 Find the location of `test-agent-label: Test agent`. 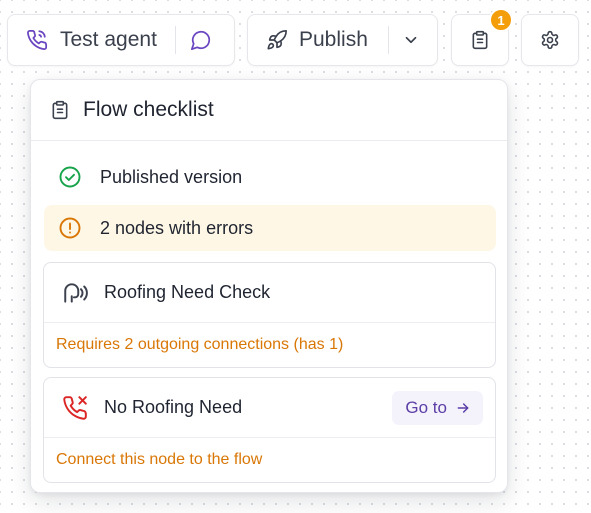

test-agent-label: Test agent is located at coordinates (108, 39).